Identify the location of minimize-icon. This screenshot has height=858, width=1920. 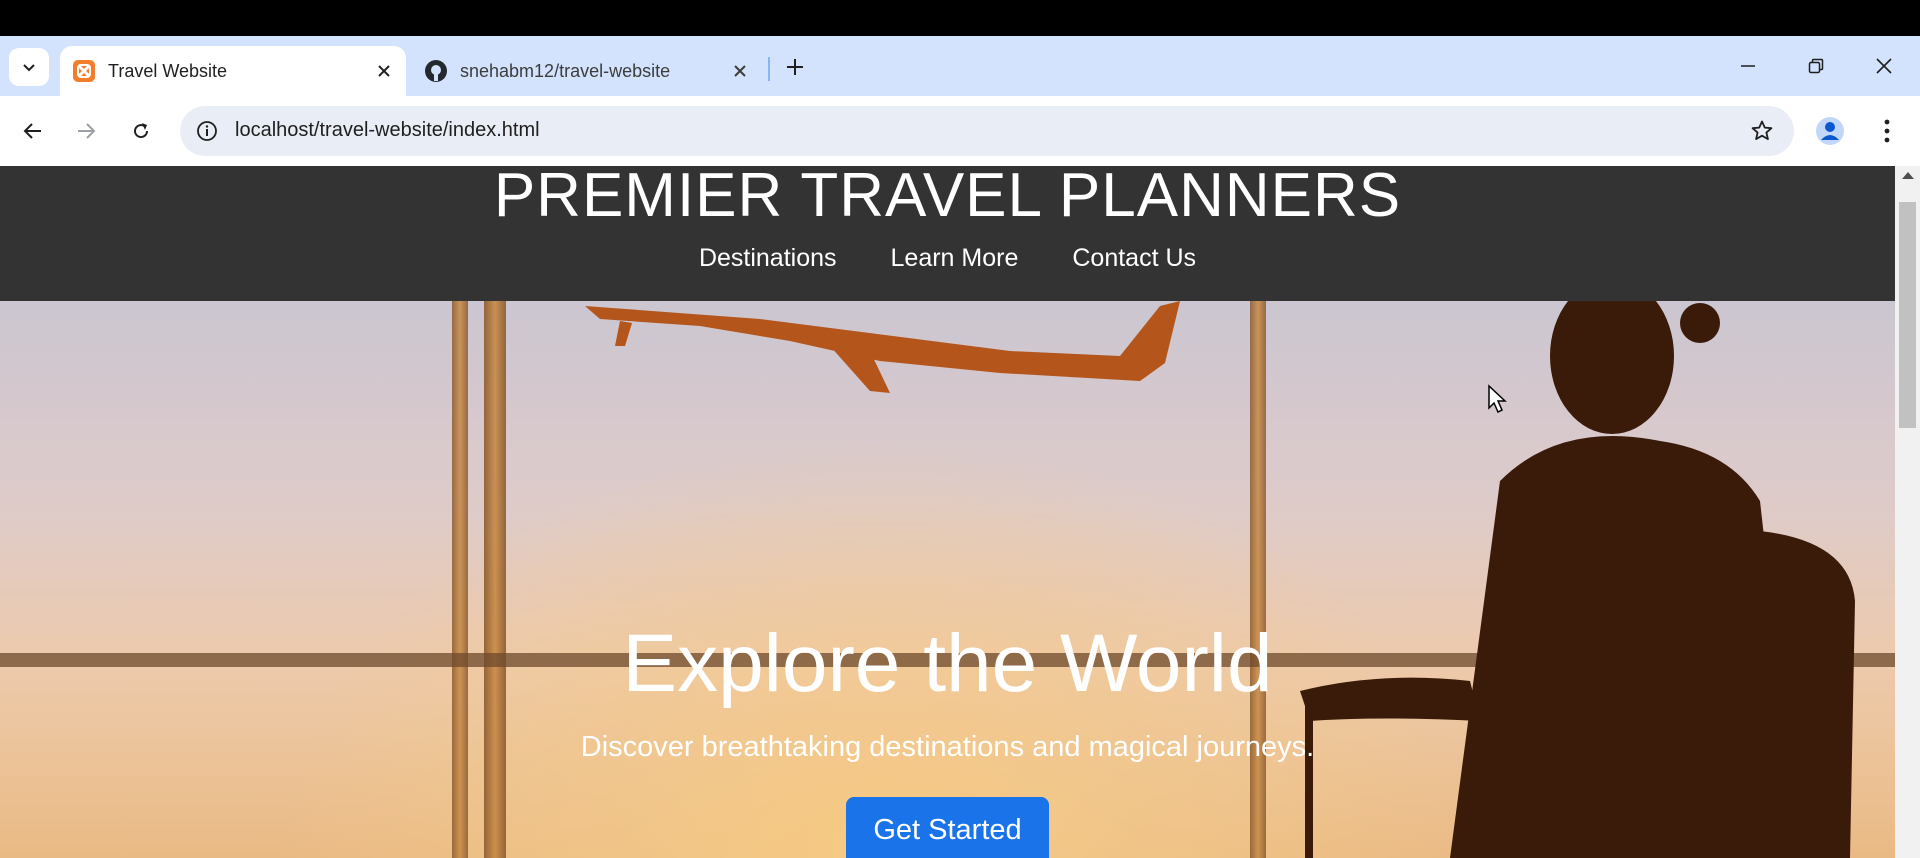
(1748, 66).